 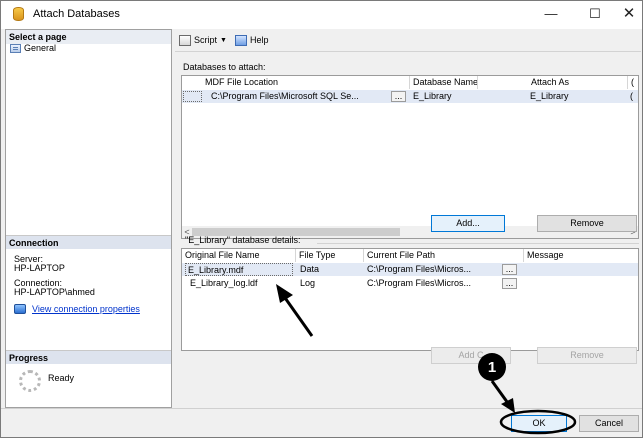 What do you see at coordinates (310, 269) in the screenshot?
I see `file-type-cell: Data` at bounding box center [310, 269].